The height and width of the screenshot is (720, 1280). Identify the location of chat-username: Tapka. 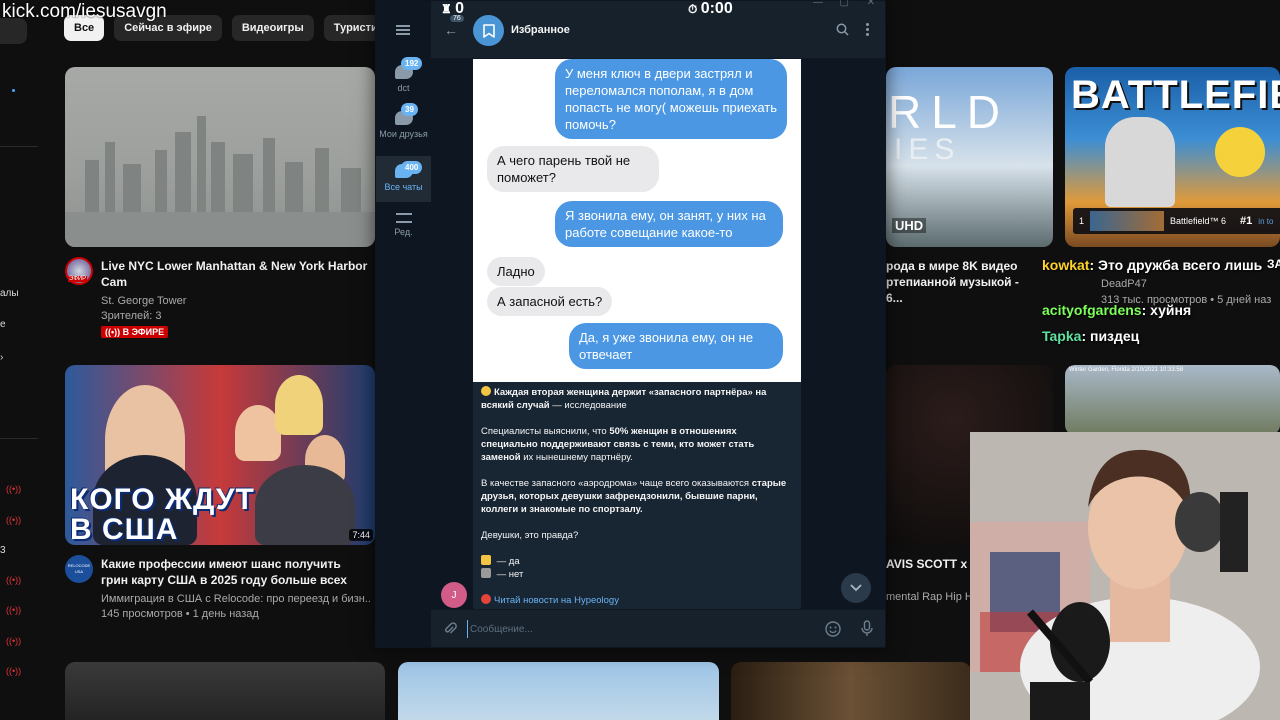
(1062, 336).